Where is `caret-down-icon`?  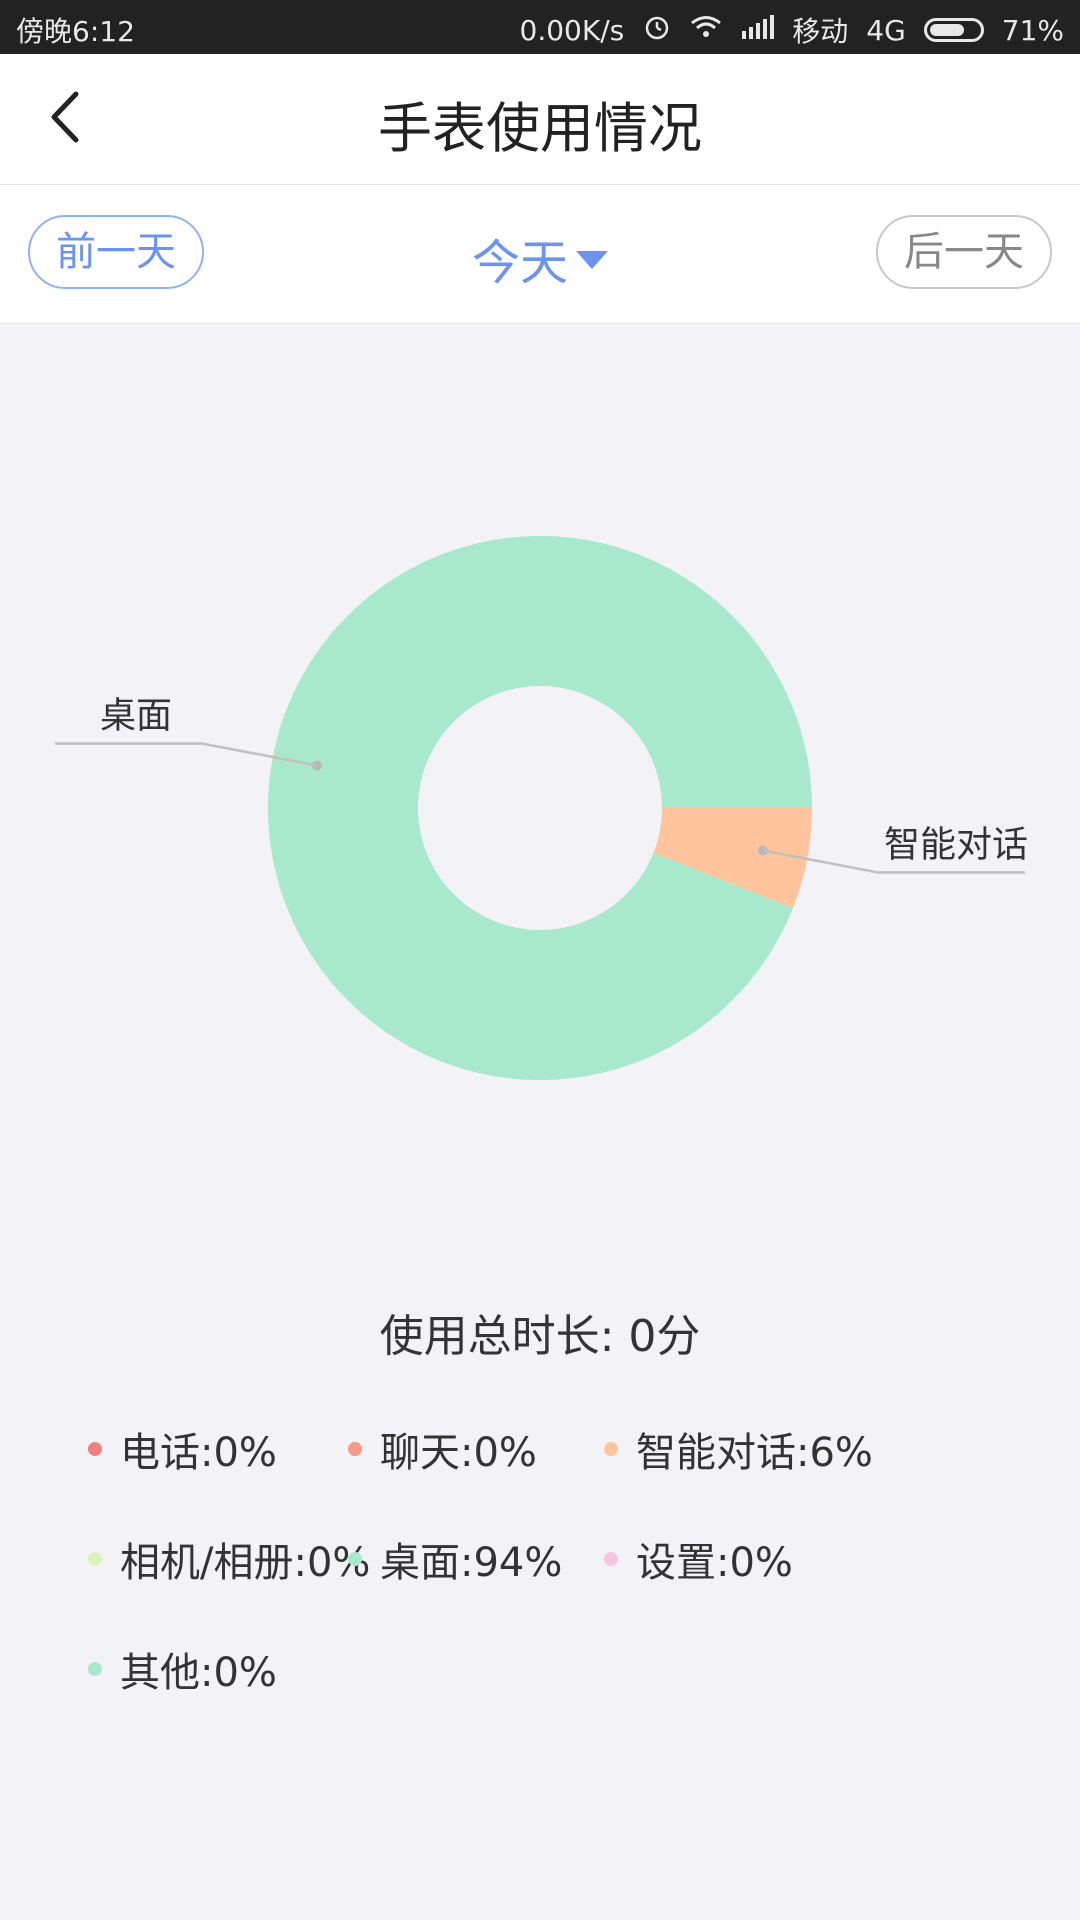
caret-down-icon is located at coordinates (592, 260).